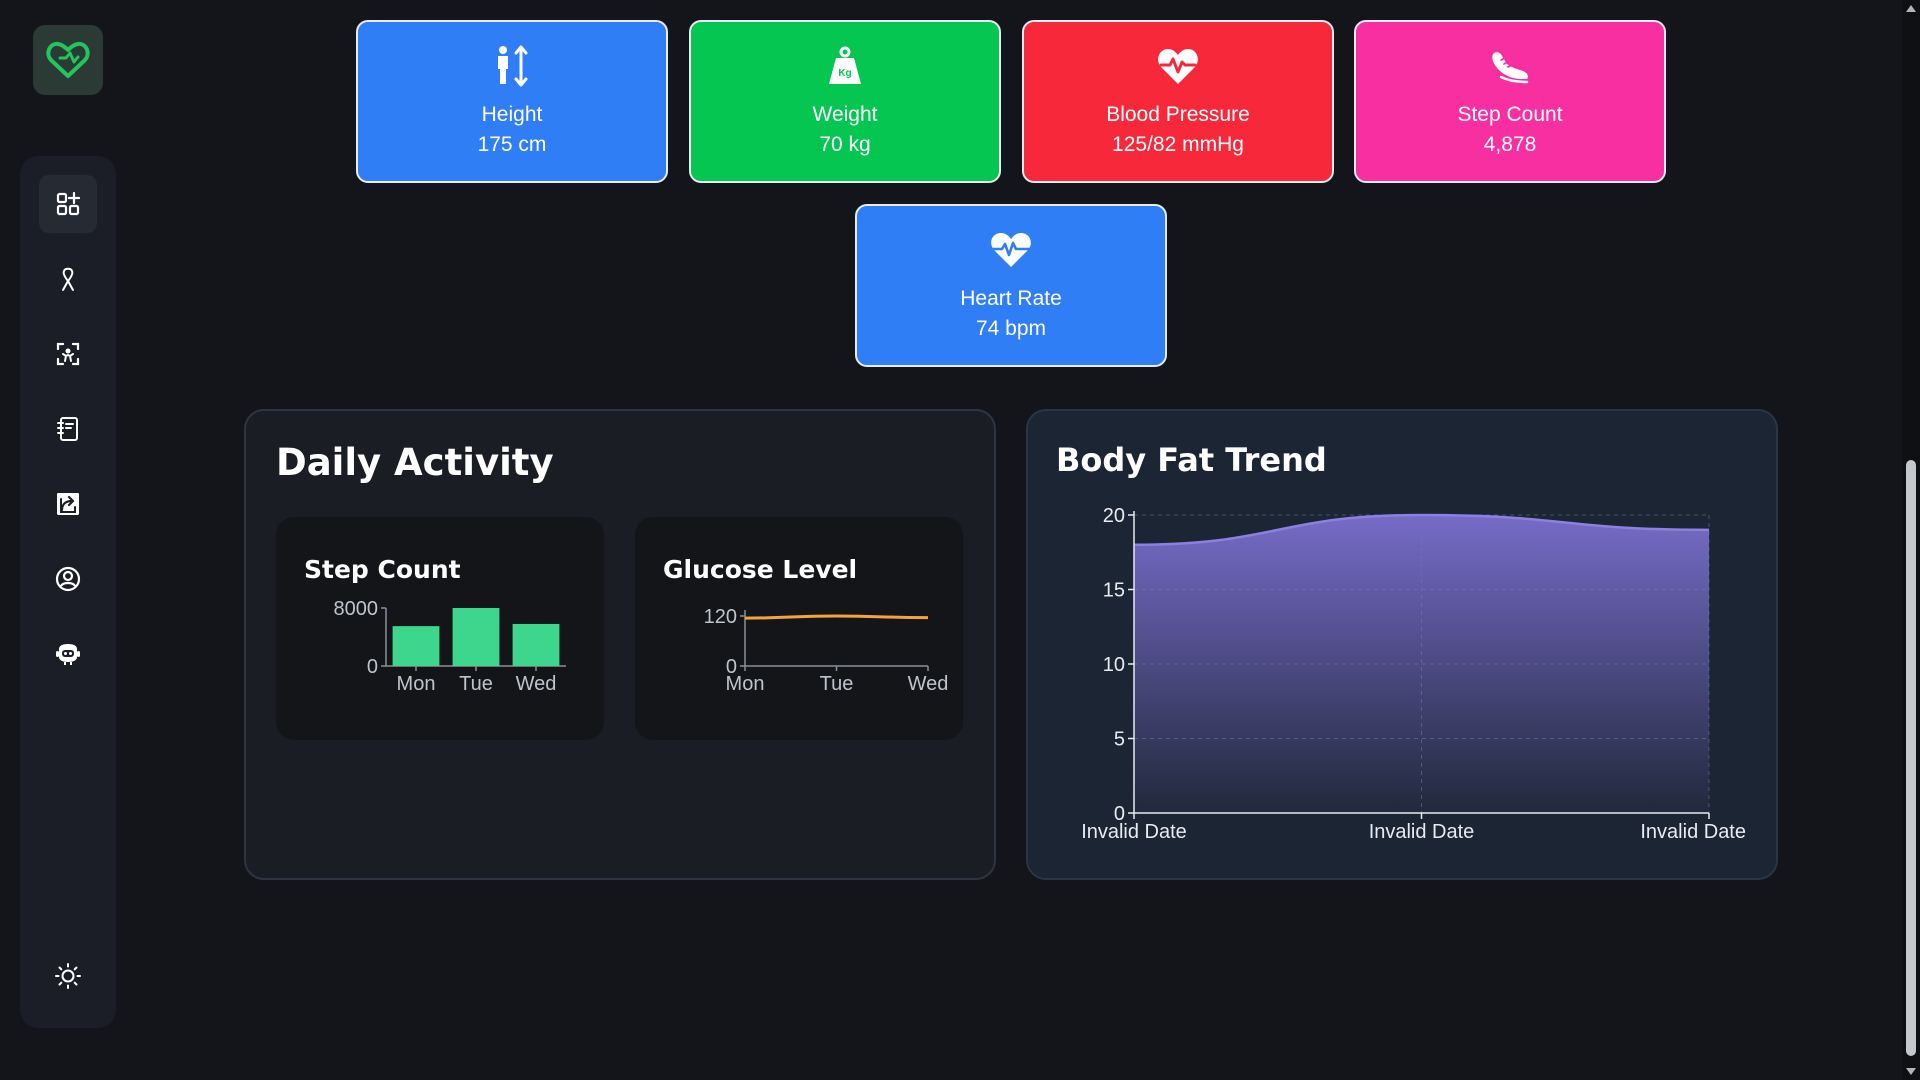  I want to click on sidebar-item-profile, so click(68, 579).